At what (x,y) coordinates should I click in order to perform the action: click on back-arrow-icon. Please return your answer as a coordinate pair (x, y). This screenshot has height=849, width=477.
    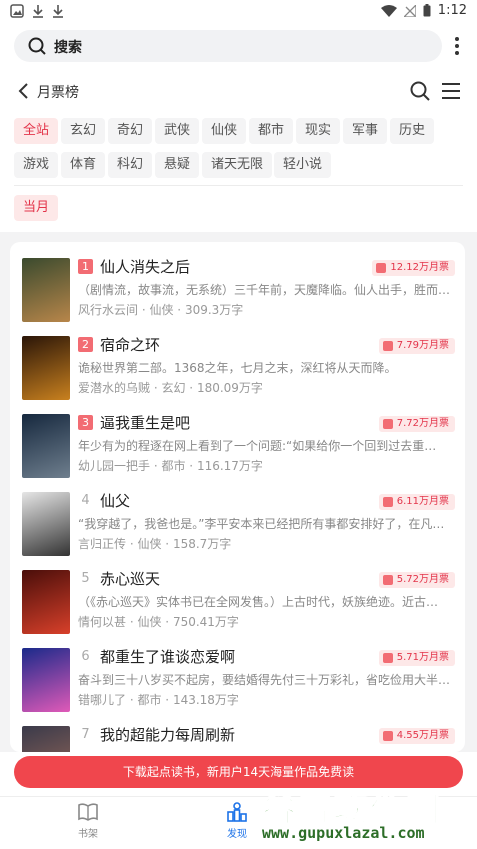
    Looking at the image, I should click on (24, 91).